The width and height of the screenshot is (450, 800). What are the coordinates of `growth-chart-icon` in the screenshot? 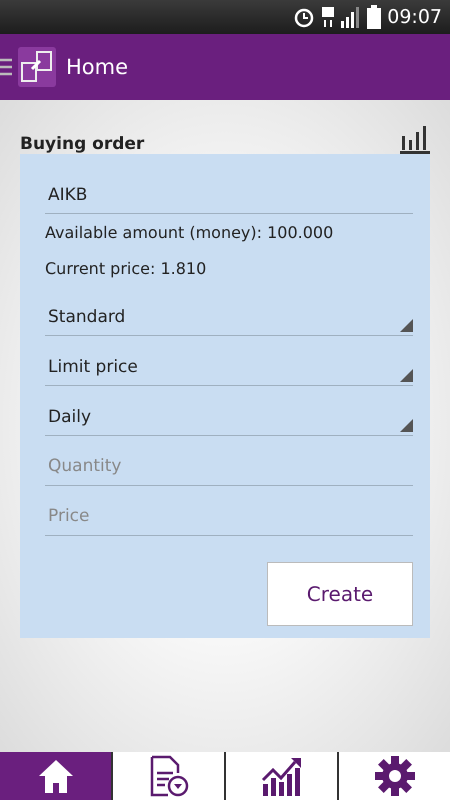 It's located at (281, 776).